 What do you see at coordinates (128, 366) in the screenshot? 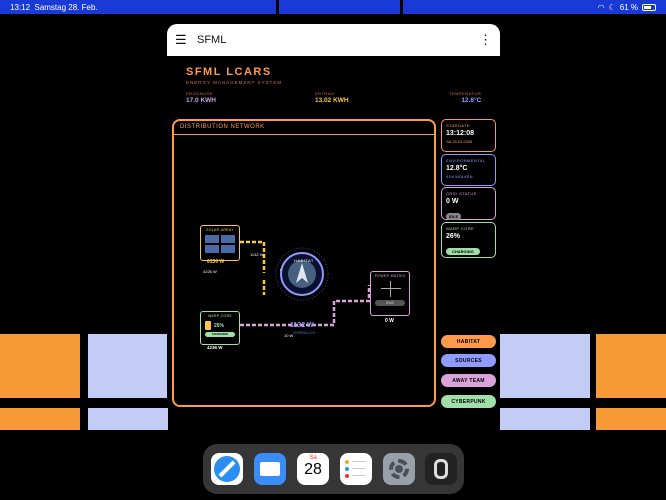
I see `background-block-left-blue` at bounding box center [128, 366].